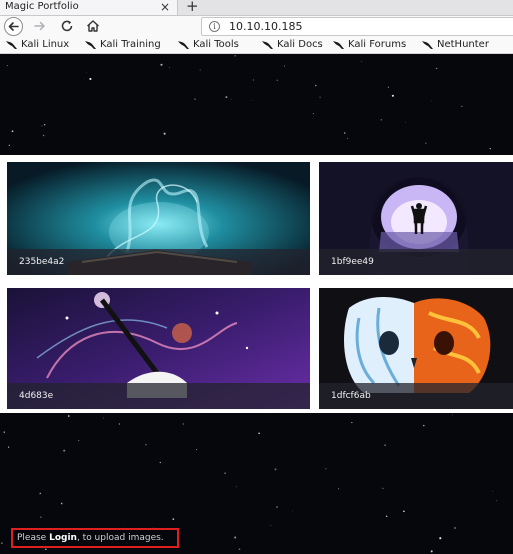  I want to click on navigation-toolbar: i 10.10.10.185, so click(256, 26).